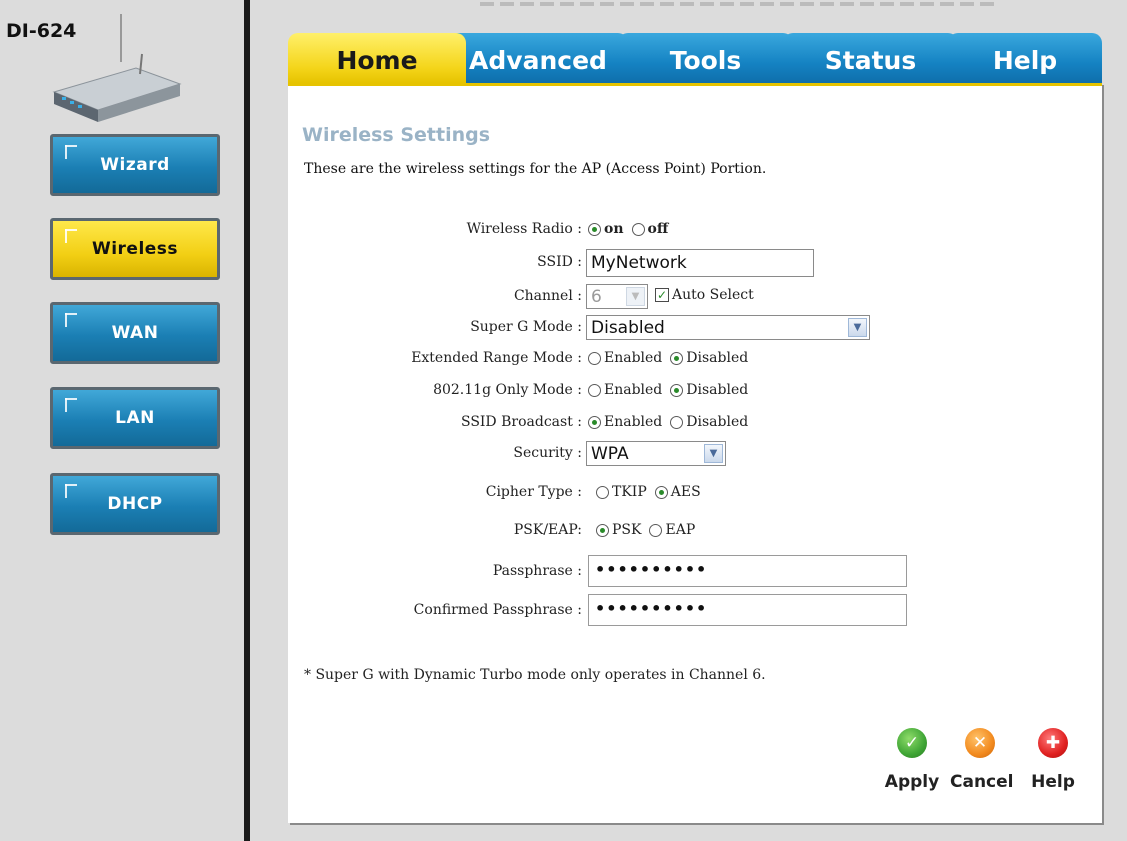  Describe the element at coordinates (547, 453) in the screenshot. I see `security-label: Security :` at that location.